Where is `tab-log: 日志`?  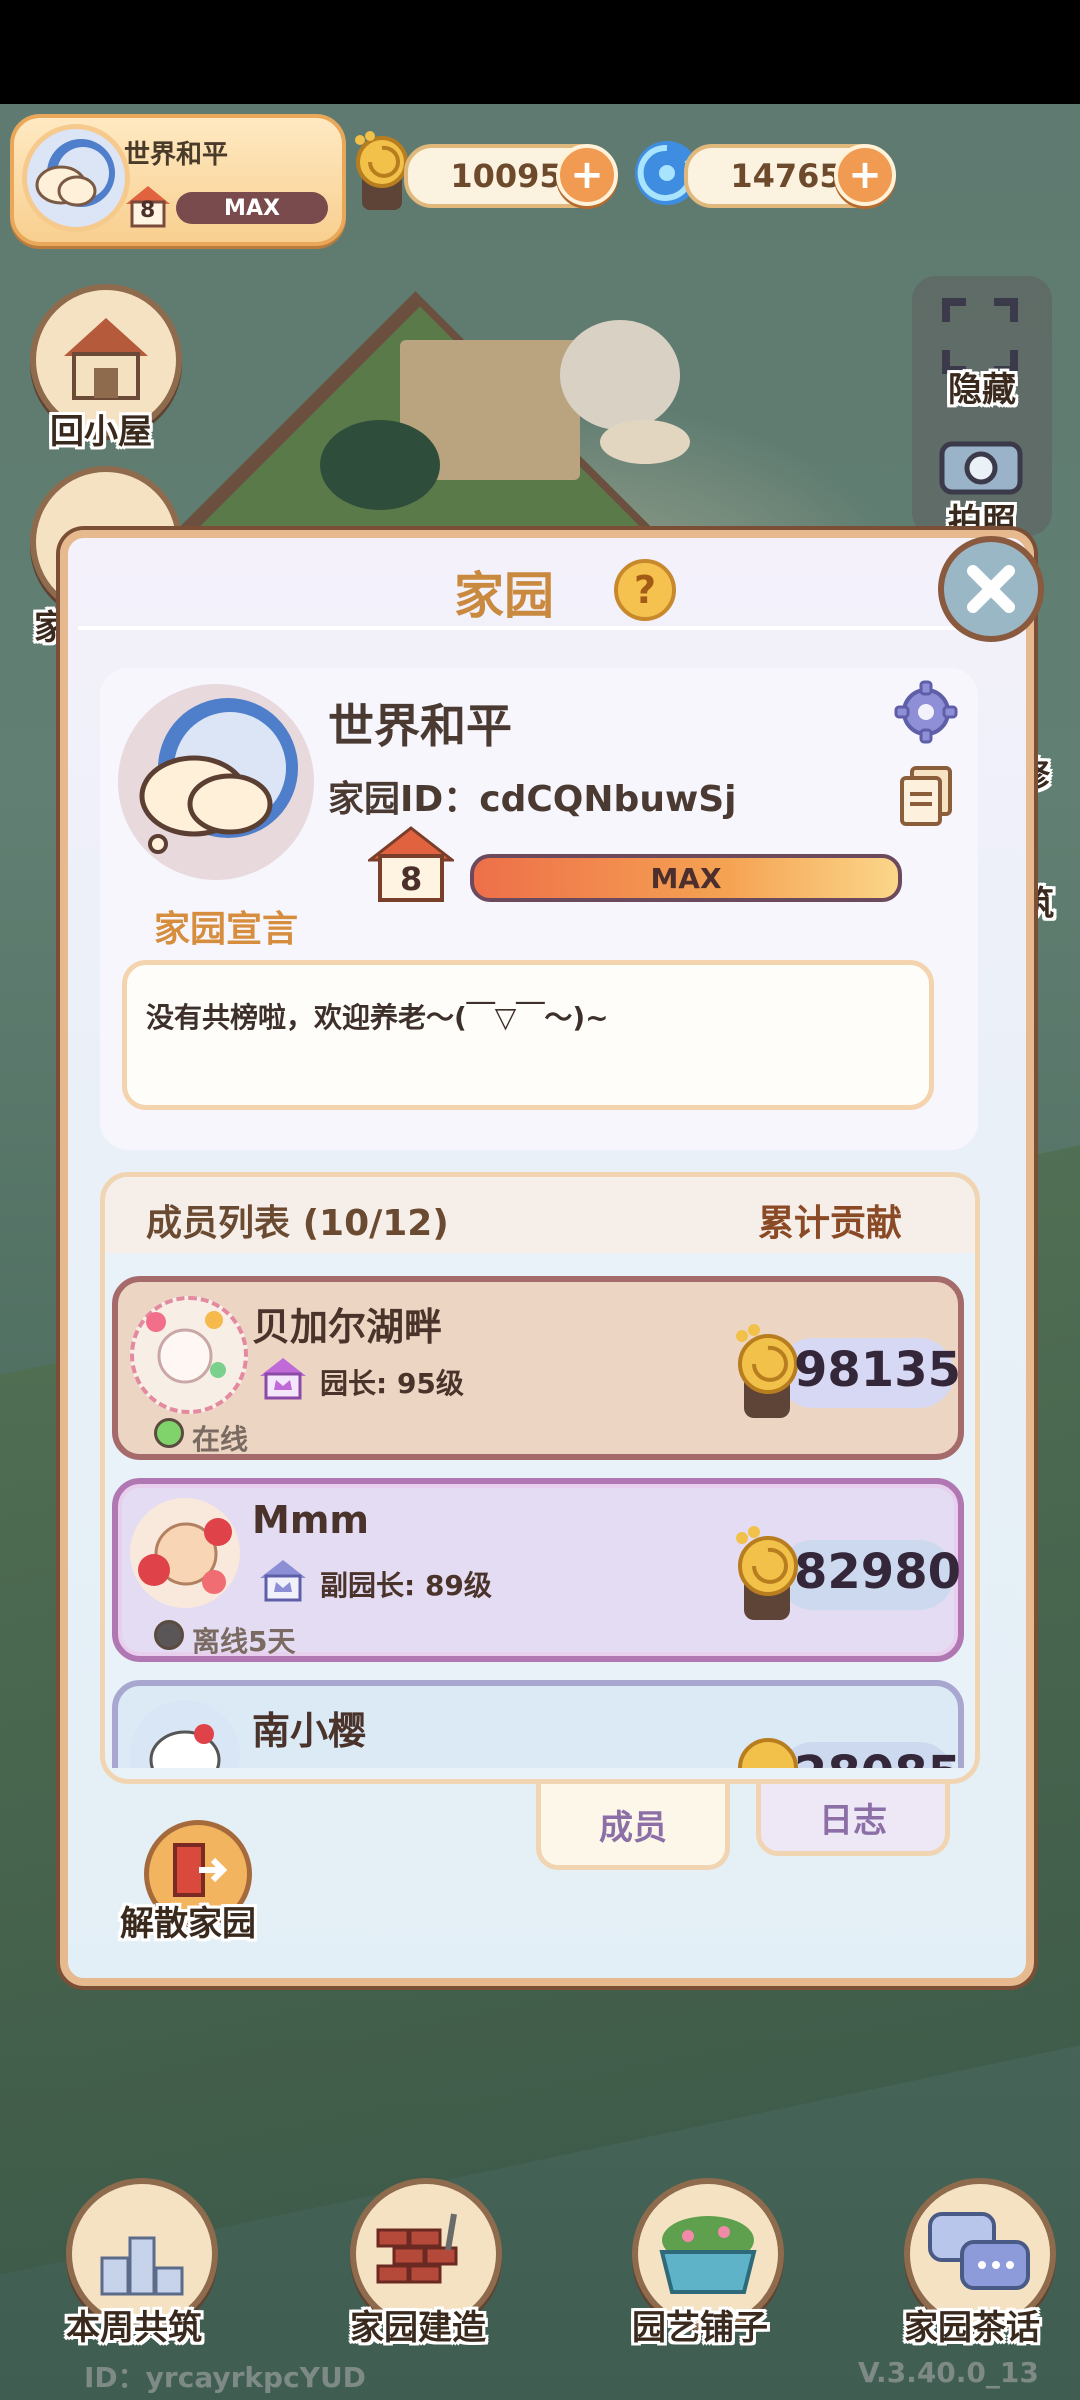 tab-log: 日志 is located at coordinates (853, 1820).